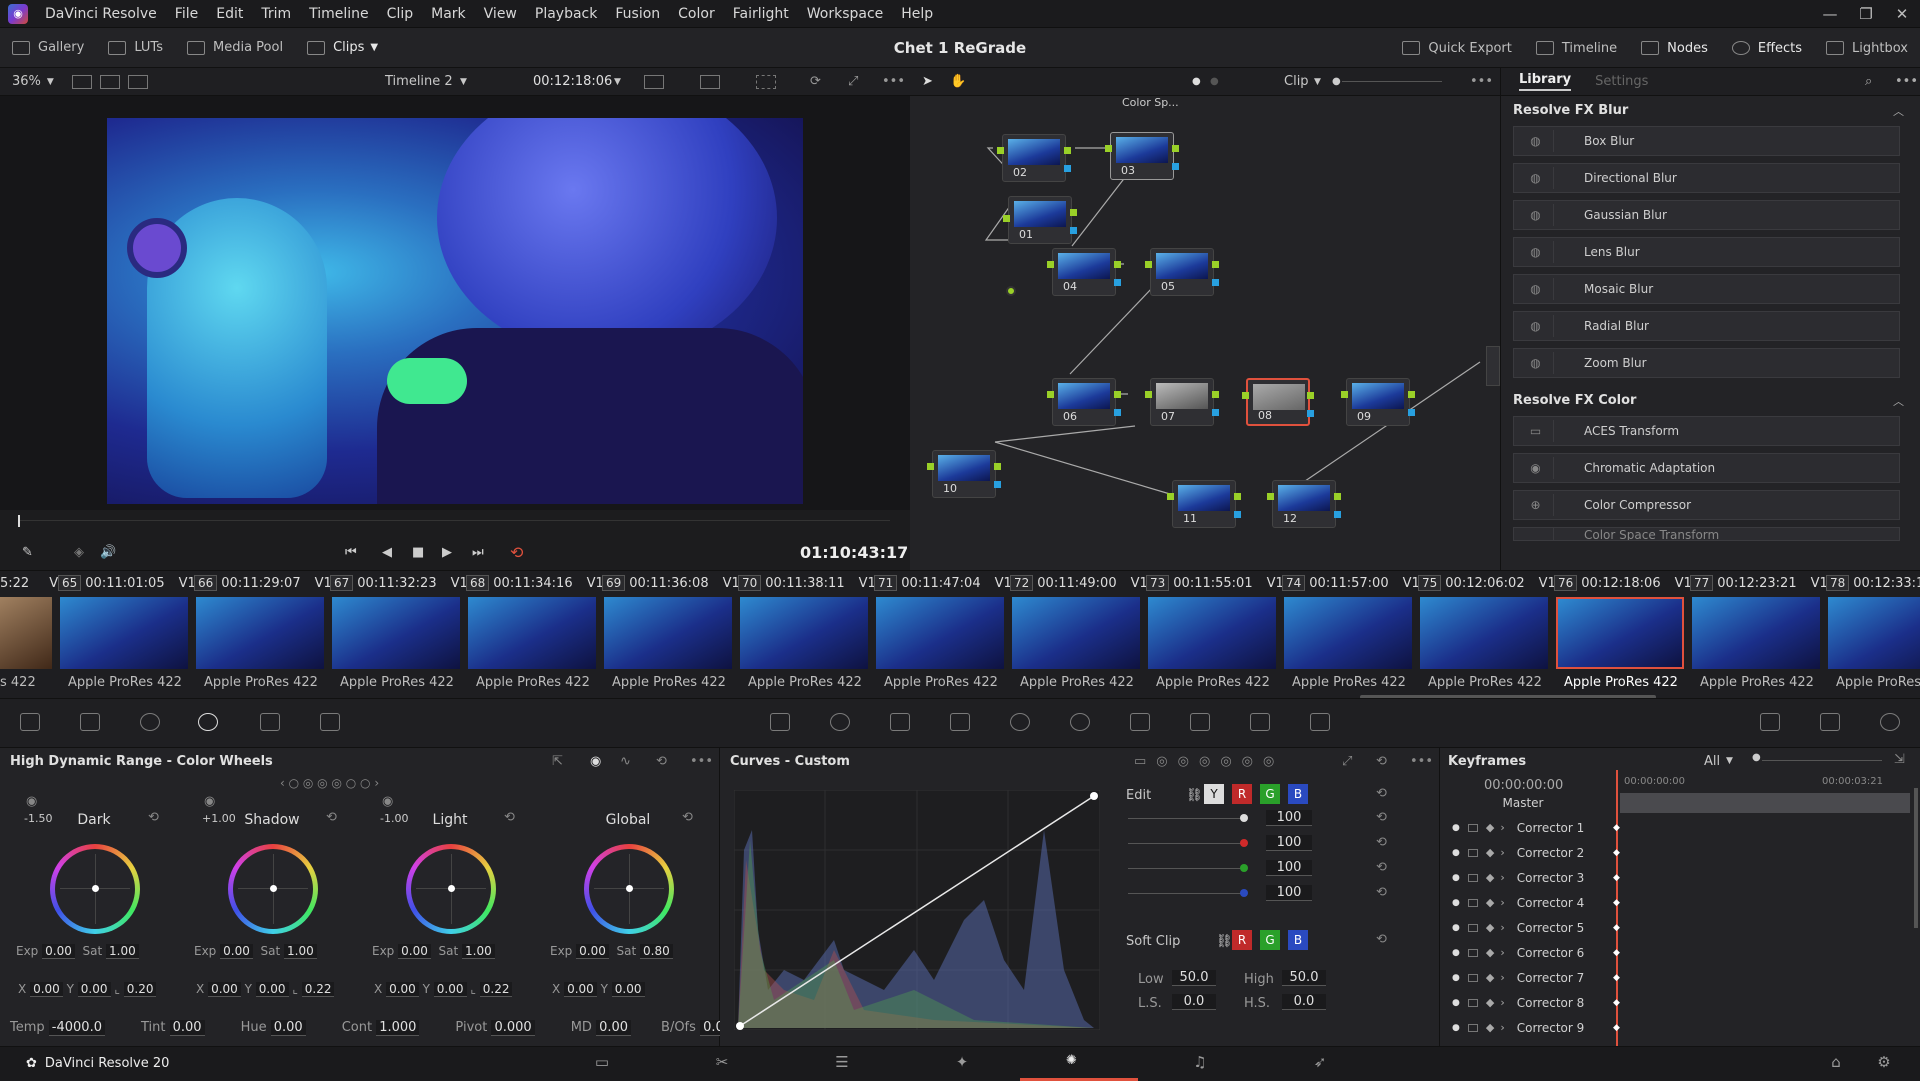 The height and width of the screenshot is (1081, 1920). What do you see at coordinates (1706, 431) in the screenshot?
I see `fx-aces-transform: ▭ ACES Transform` at bounding box center [1706, 431].